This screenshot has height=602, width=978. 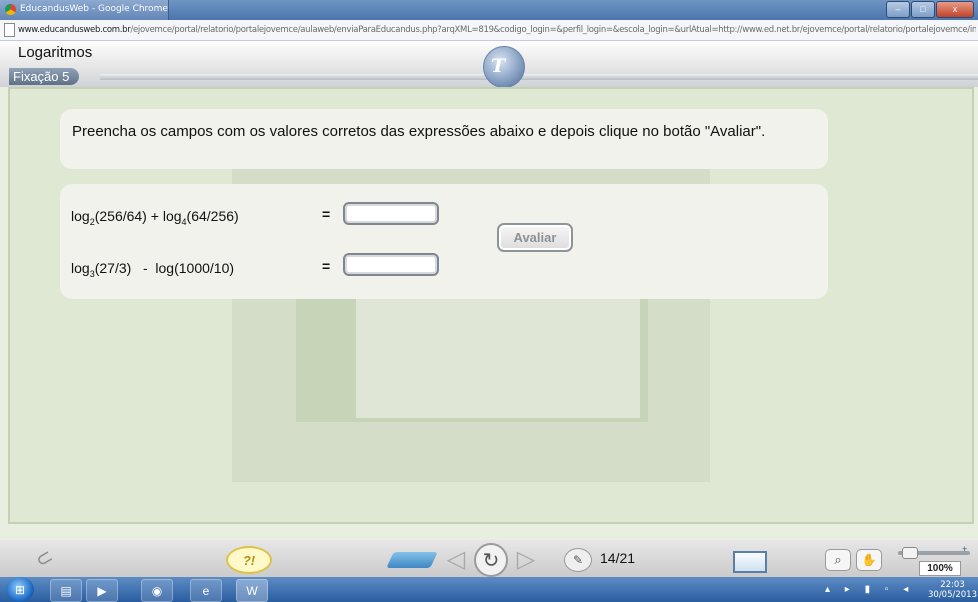 I want to click on evaluate-button: Avaliar, so click(x=535, y=237).